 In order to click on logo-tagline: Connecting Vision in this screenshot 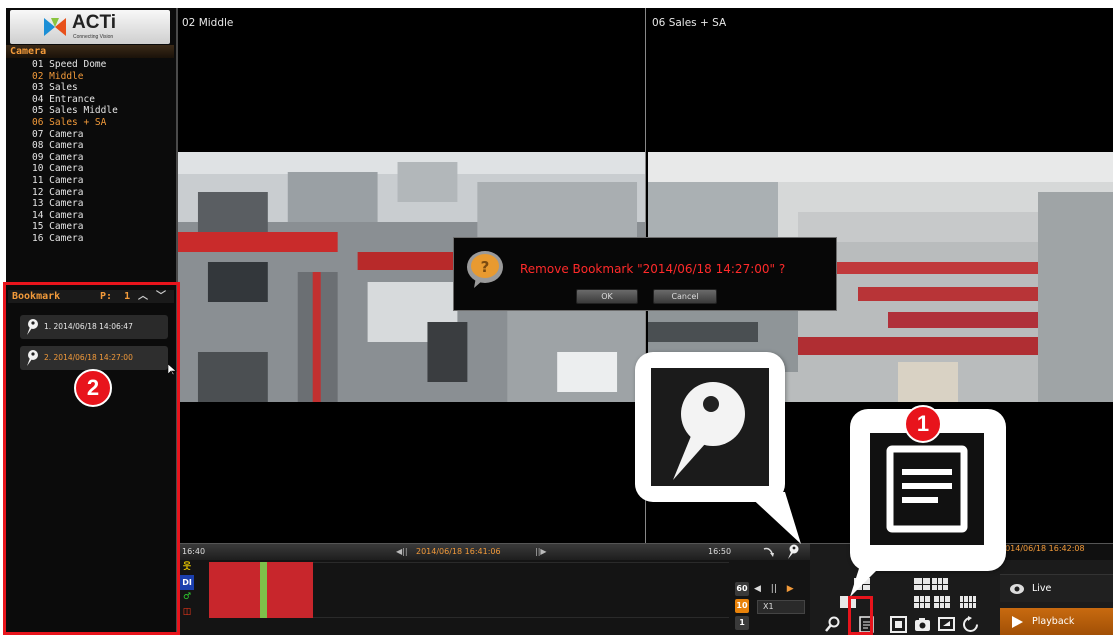, I will do `click(93, 37)`.